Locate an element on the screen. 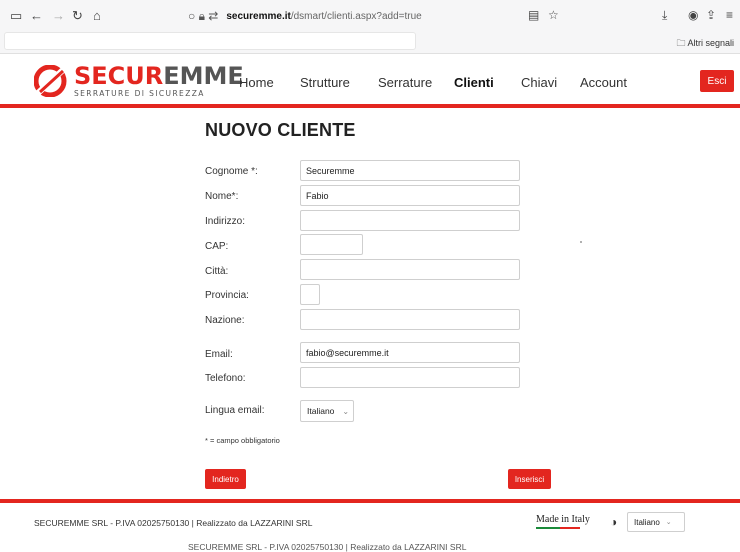 The height and width of the screenshot is (552, 740). tab-strip is located at coordinates (210, 41).